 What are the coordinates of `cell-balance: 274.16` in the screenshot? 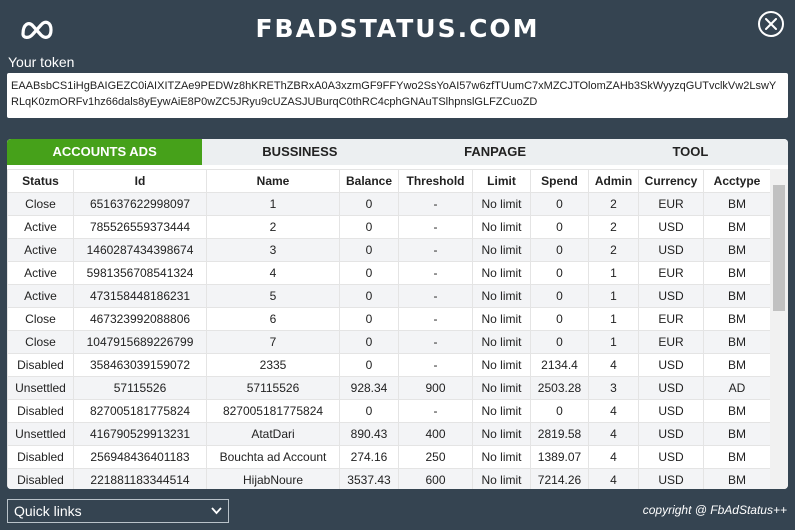 It's located at (369, 457).